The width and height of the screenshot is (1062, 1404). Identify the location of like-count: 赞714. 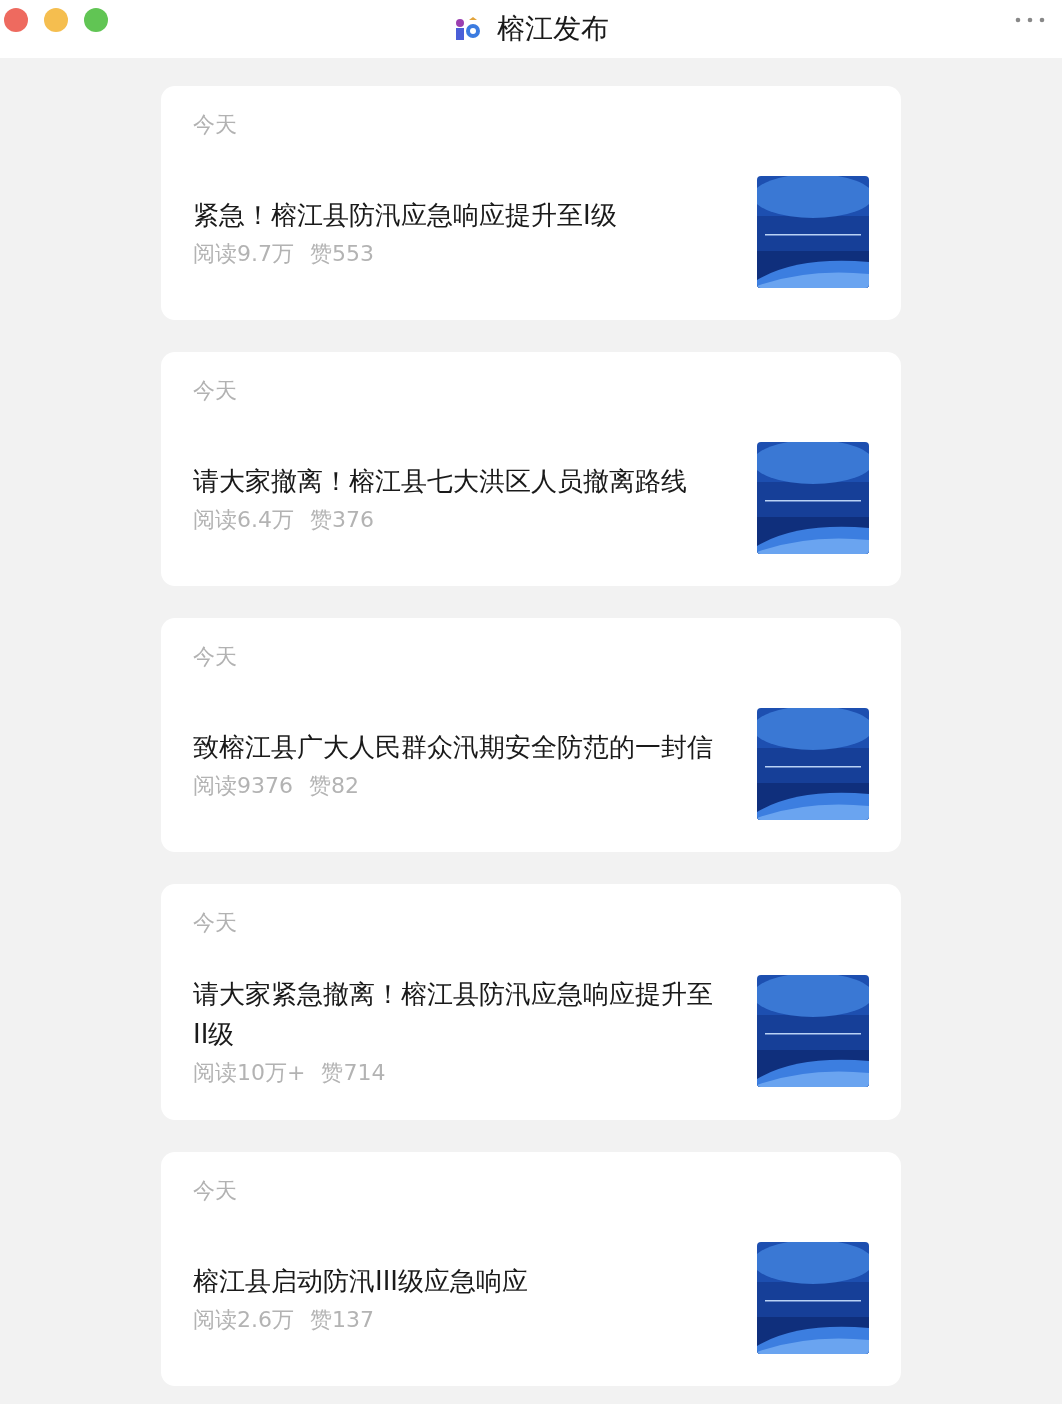
(353, 1073).